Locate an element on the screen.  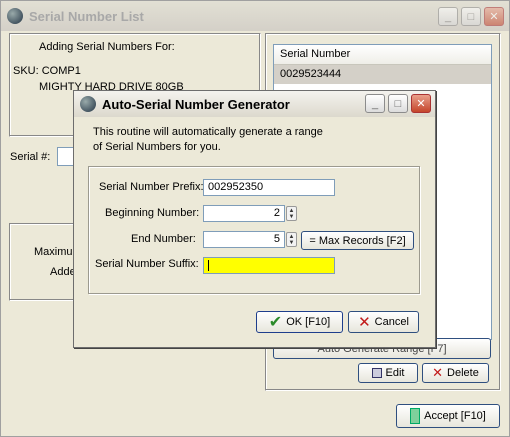
checkmark-icon: ✔ is located at coordinates (275, 322).